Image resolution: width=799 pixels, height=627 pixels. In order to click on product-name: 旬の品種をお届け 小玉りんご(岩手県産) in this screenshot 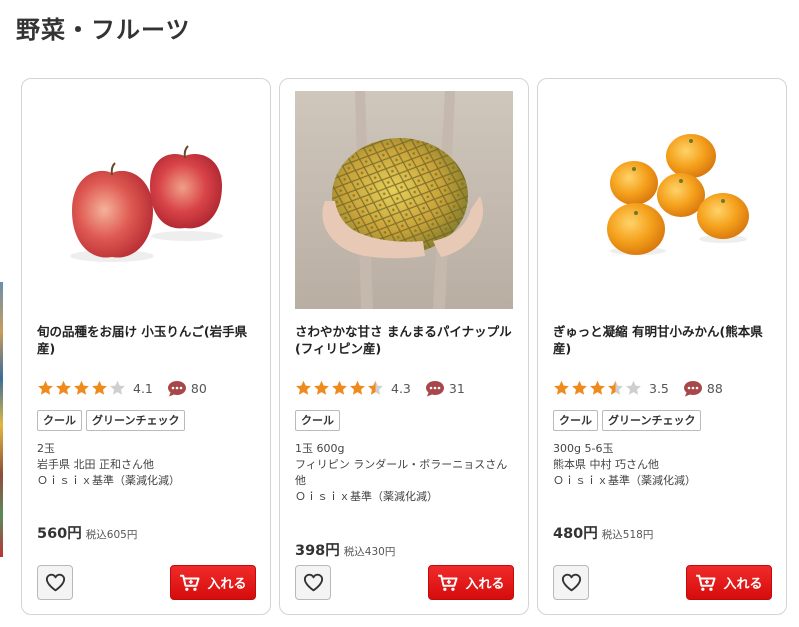, I will do `click(148, 340)`.